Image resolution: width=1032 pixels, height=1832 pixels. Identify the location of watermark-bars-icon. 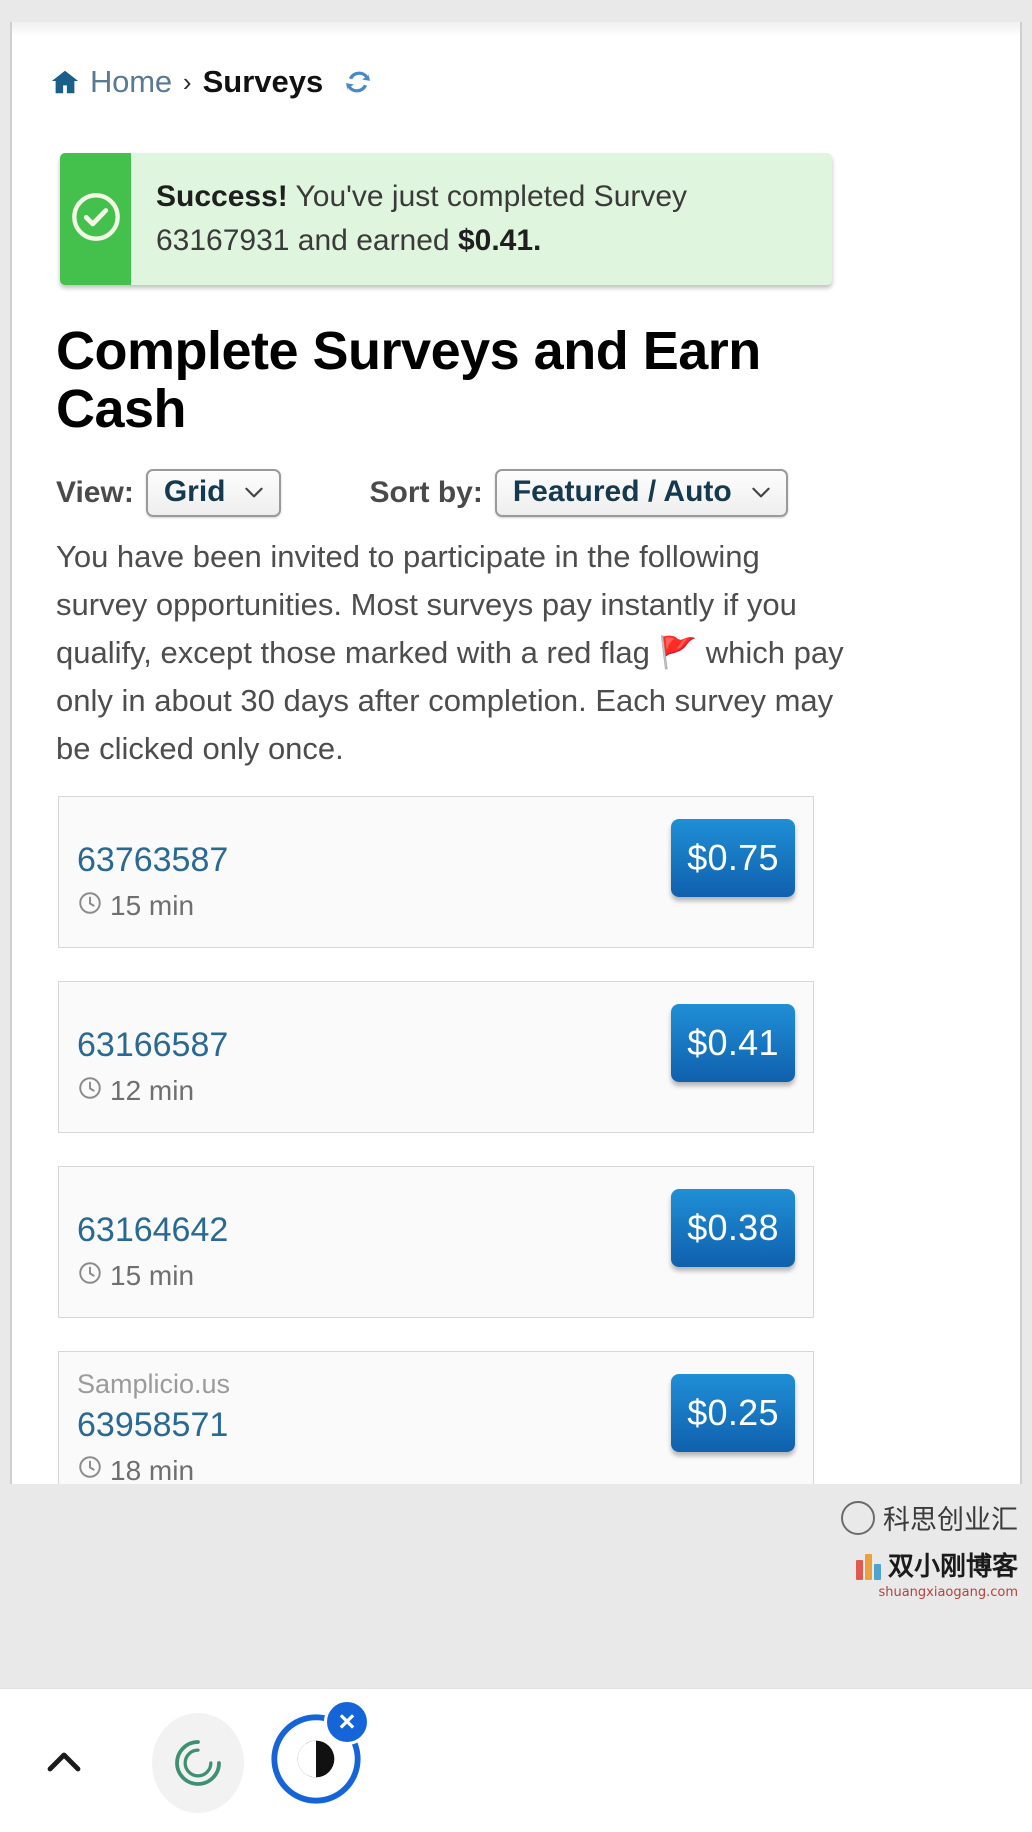
(868, 1565).